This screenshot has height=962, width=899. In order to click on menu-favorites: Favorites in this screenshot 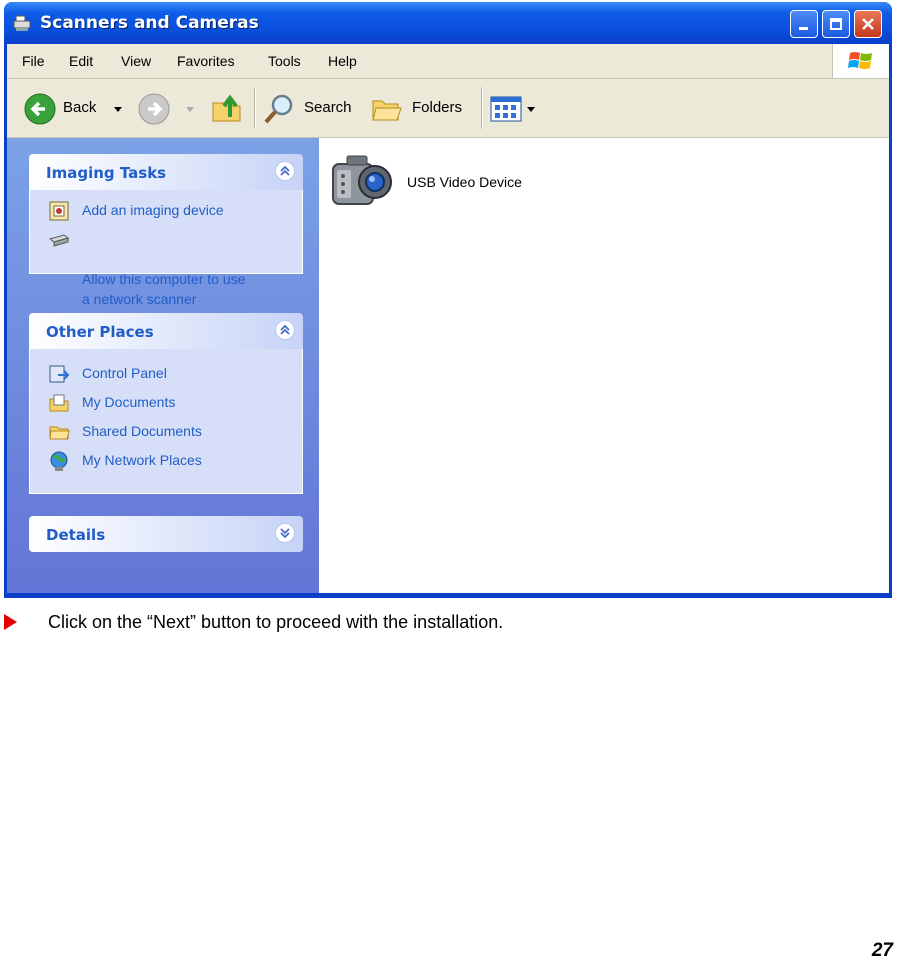, I will do `click(206, 61)`.